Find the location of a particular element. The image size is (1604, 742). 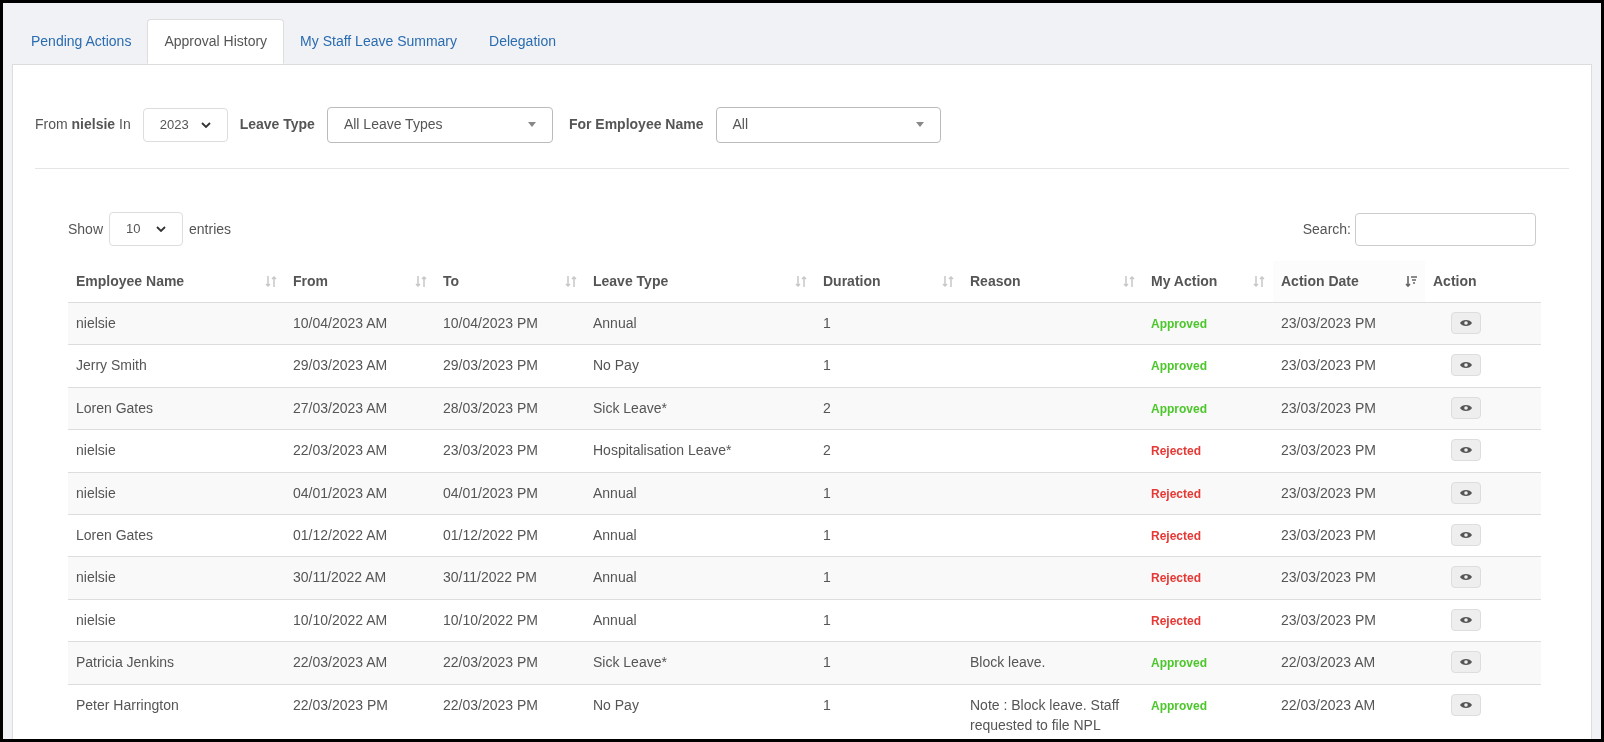

table-cell: 04/01/2023 PM is located at coordinates (490, 492).